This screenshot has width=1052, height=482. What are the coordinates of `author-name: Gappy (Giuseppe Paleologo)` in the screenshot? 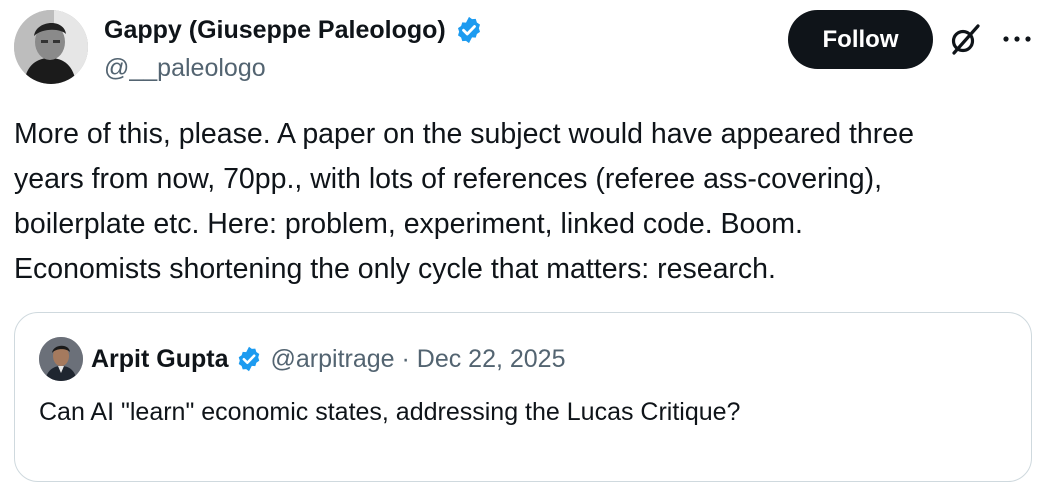 It's located at (275, 30).